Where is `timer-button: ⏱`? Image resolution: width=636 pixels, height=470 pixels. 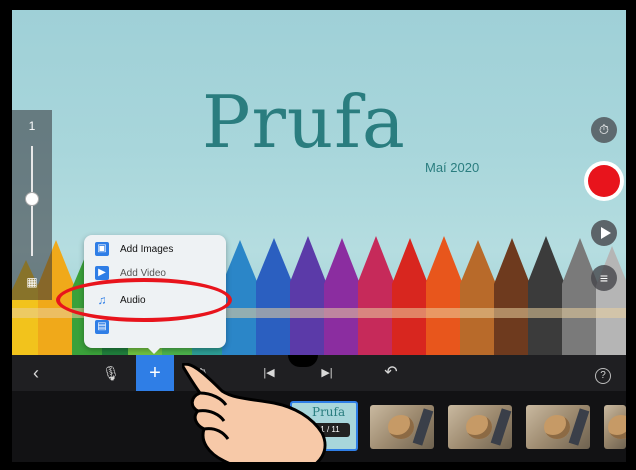 timer-button: ⏱ is located at coordinates (604, 130).